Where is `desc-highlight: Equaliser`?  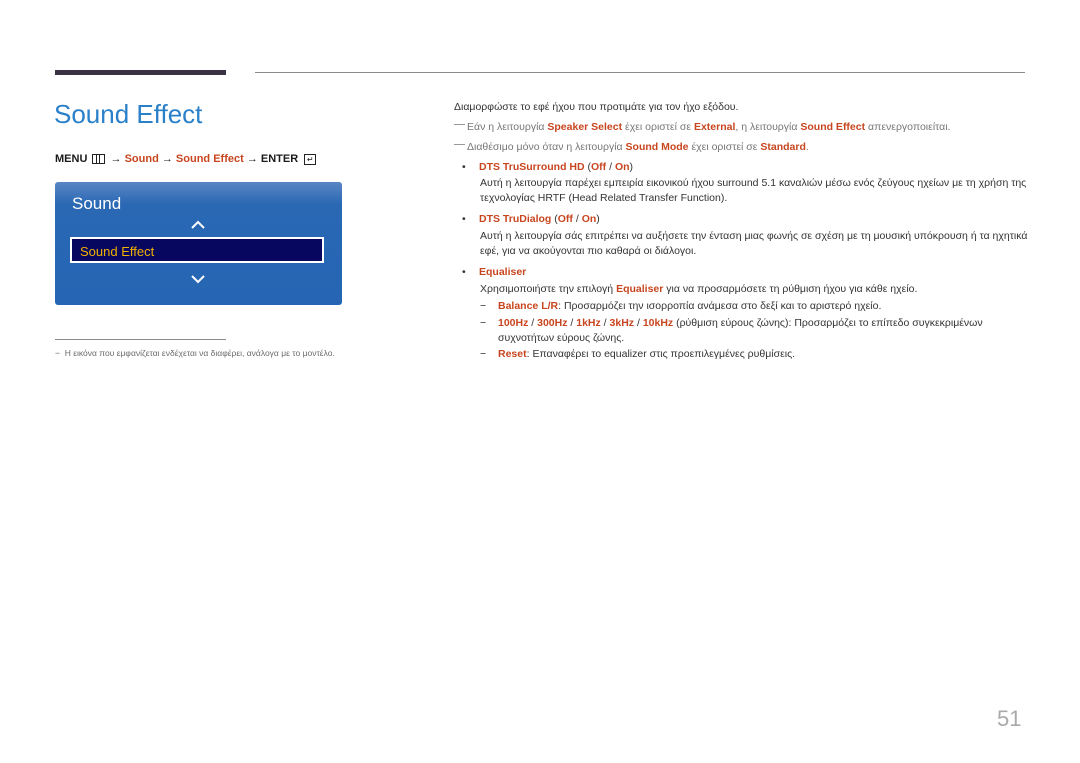
desc-highlight: Equaliser is located at coordinates (640, 289).